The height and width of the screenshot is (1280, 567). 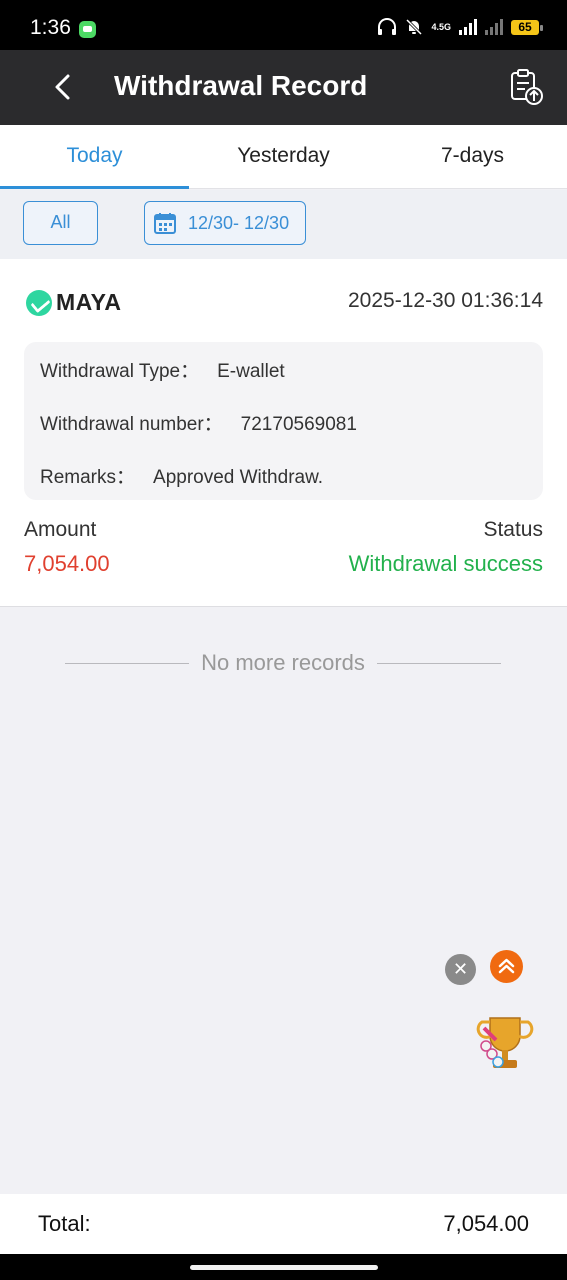 I want to click on amount-label: Amount, so click(x=60, y=529).